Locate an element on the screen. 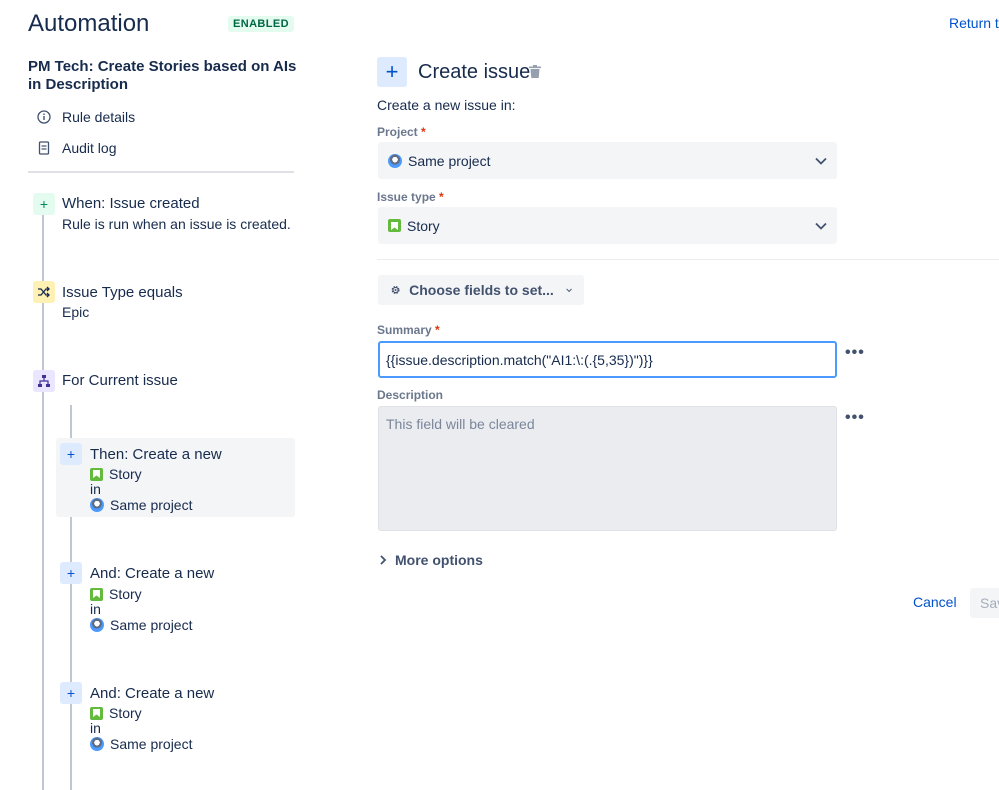 The image size is (999, 790). description-placeholder: This field will be cleared is located at coordinates (460, 424).